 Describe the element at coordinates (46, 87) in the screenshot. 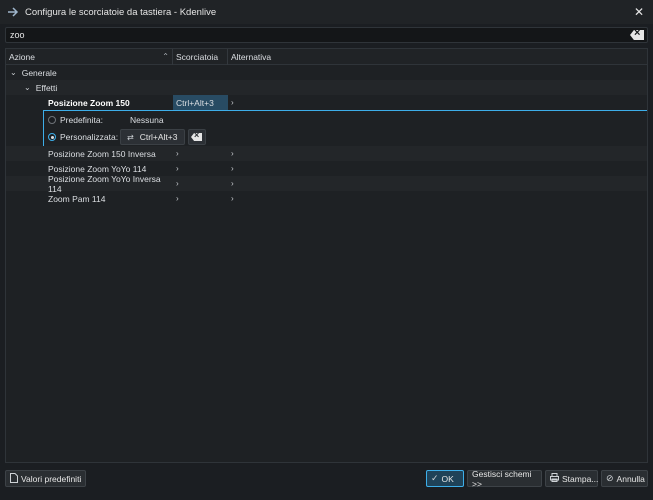

I see `subgroup-label: Effetti` at that location.